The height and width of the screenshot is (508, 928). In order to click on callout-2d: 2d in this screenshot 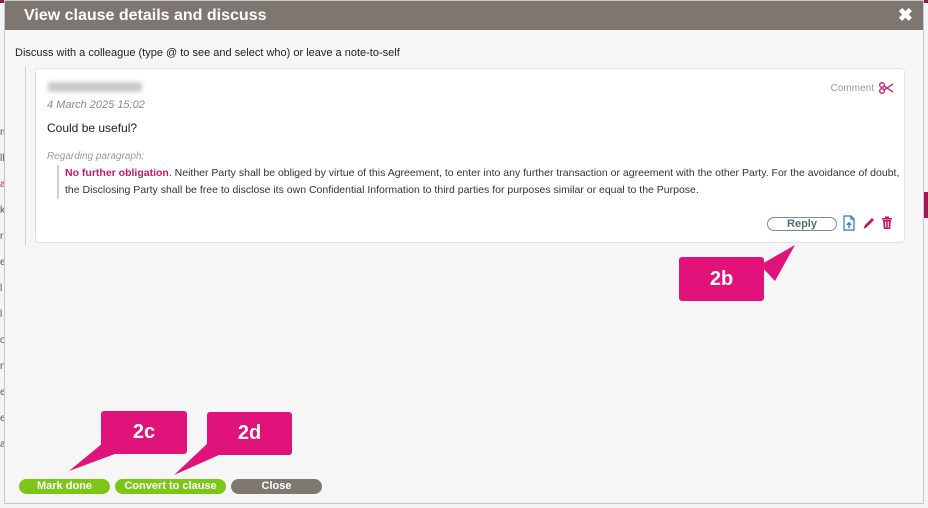, I will do `click(249, 433)`.